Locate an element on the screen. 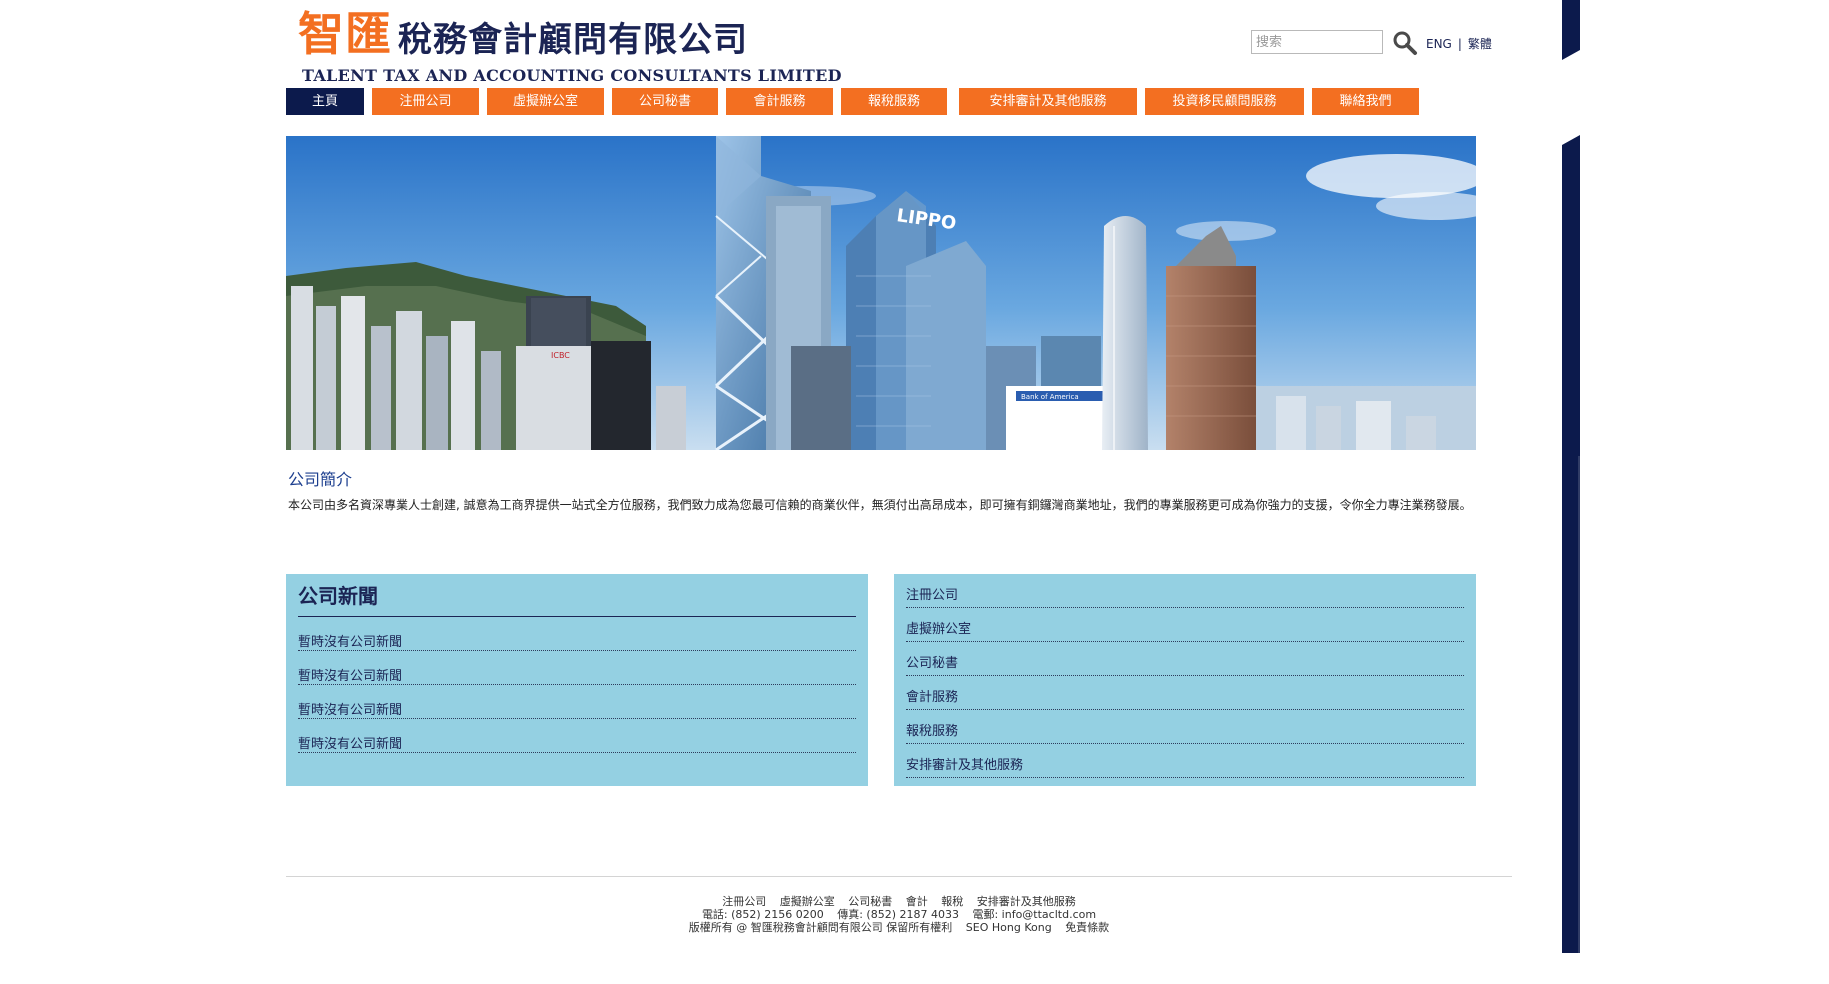 The width and height of the screenshot is (1829, 984). service-link-audit: 安排審計及其他服務 is located at coordinates (1185, 761).